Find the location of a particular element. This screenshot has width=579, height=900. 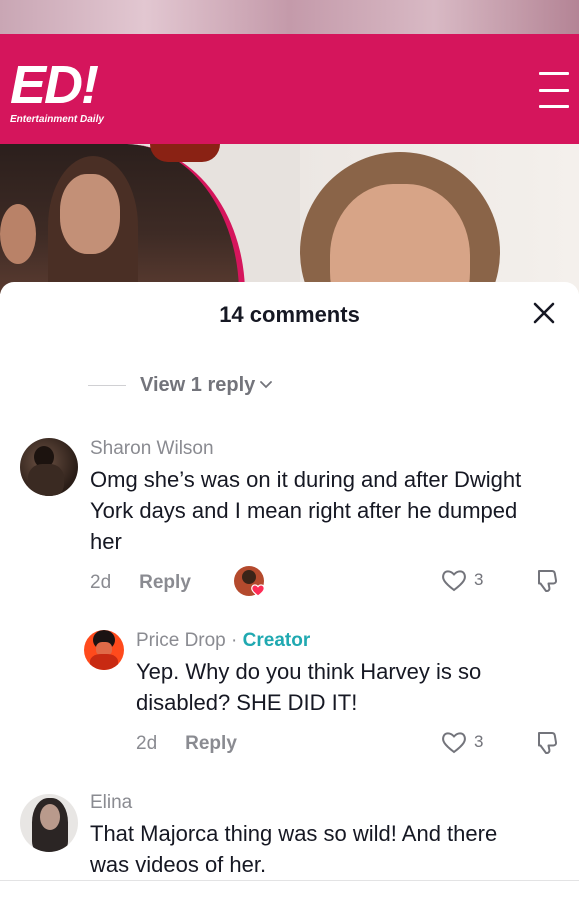

photo-child is located at coordinates (18, 234).